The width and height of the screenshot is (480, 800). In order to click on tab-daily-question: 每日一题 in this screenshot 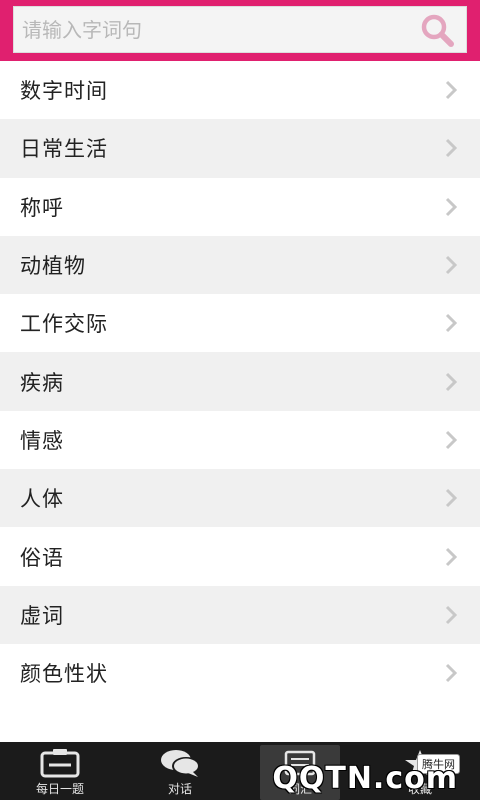, I will do `click(60, 771)`.